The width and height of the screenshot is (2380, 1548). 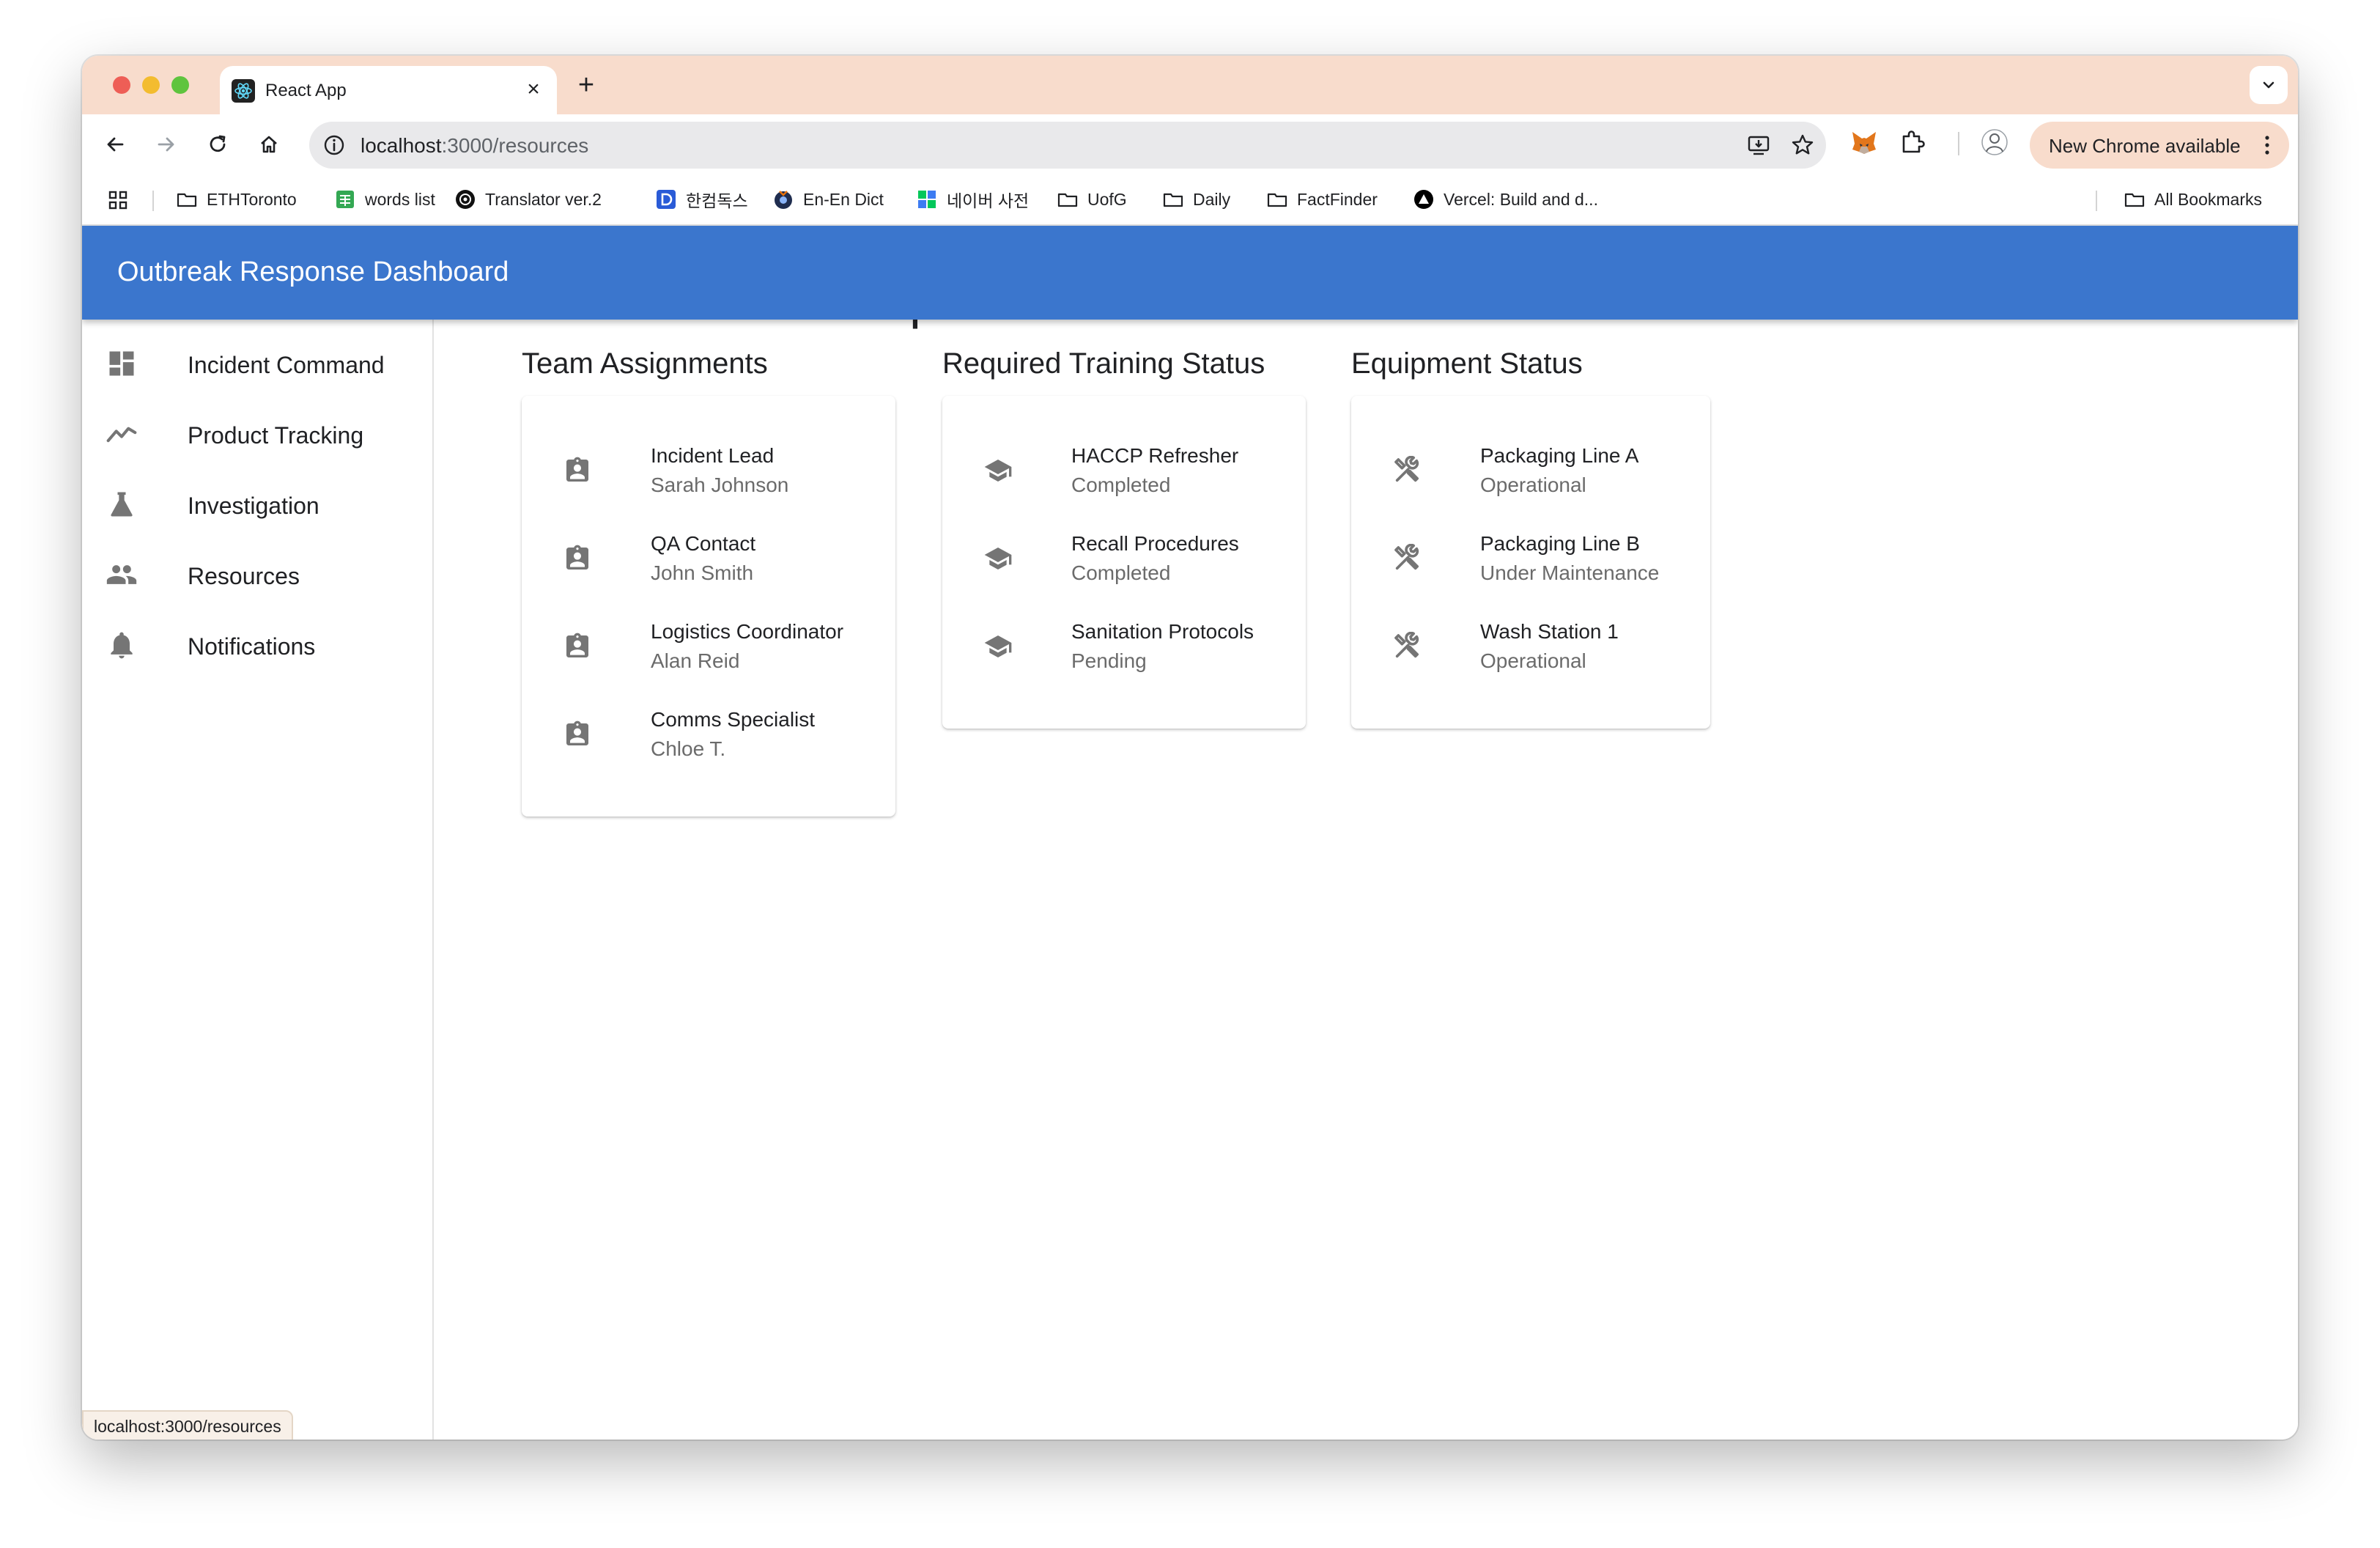 What do you see at coordinates (334, 145) in the screenshot?
I see `site-info-icon` at bounding box center [334, 145].